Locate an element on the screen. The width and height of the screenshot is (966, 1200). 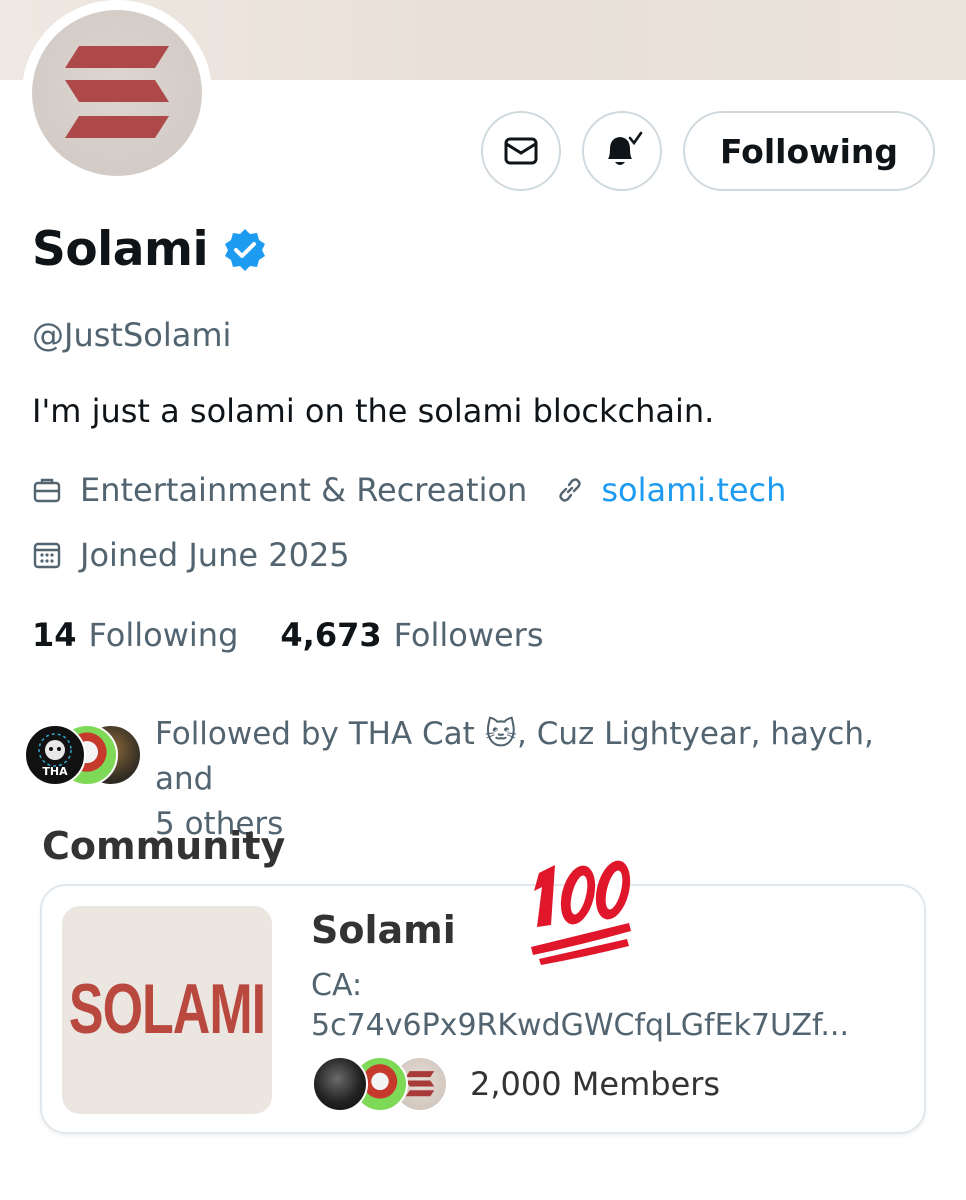
calendar-icon is located at coordinates (47, 555).